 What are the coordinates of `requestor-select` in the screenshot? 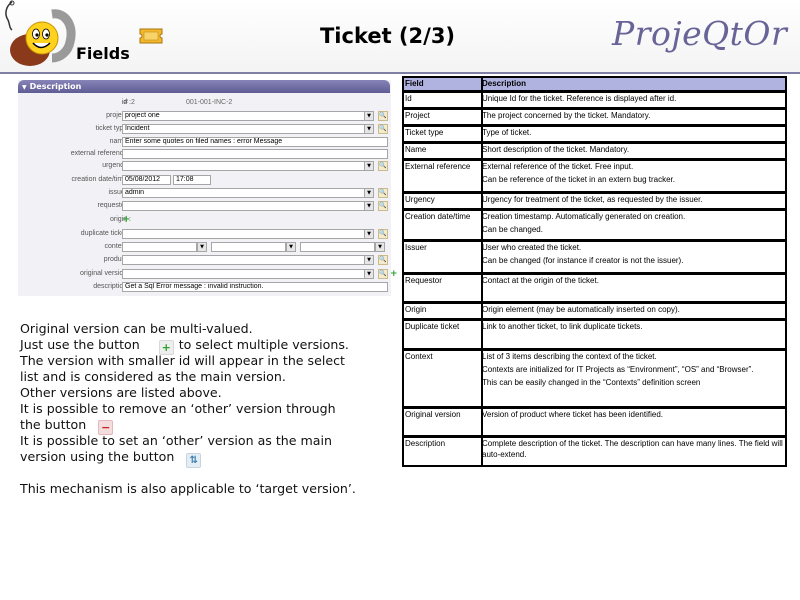 It's located at (243, 206).